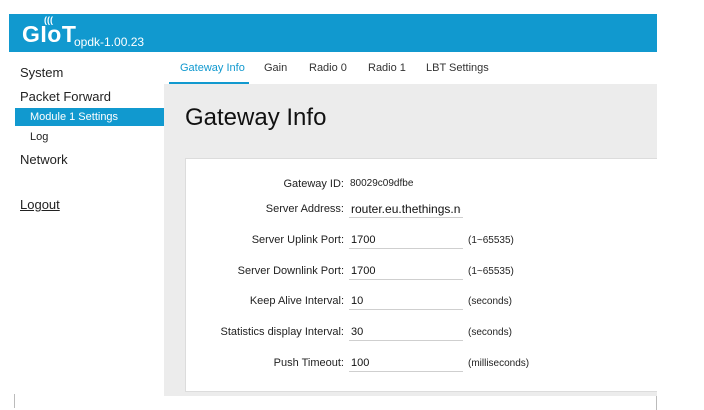 This screenshot has height=410, width=704. Describe the element at coordinates (406, 332) in the screenshot. I see `stats-interval-input` at that location.